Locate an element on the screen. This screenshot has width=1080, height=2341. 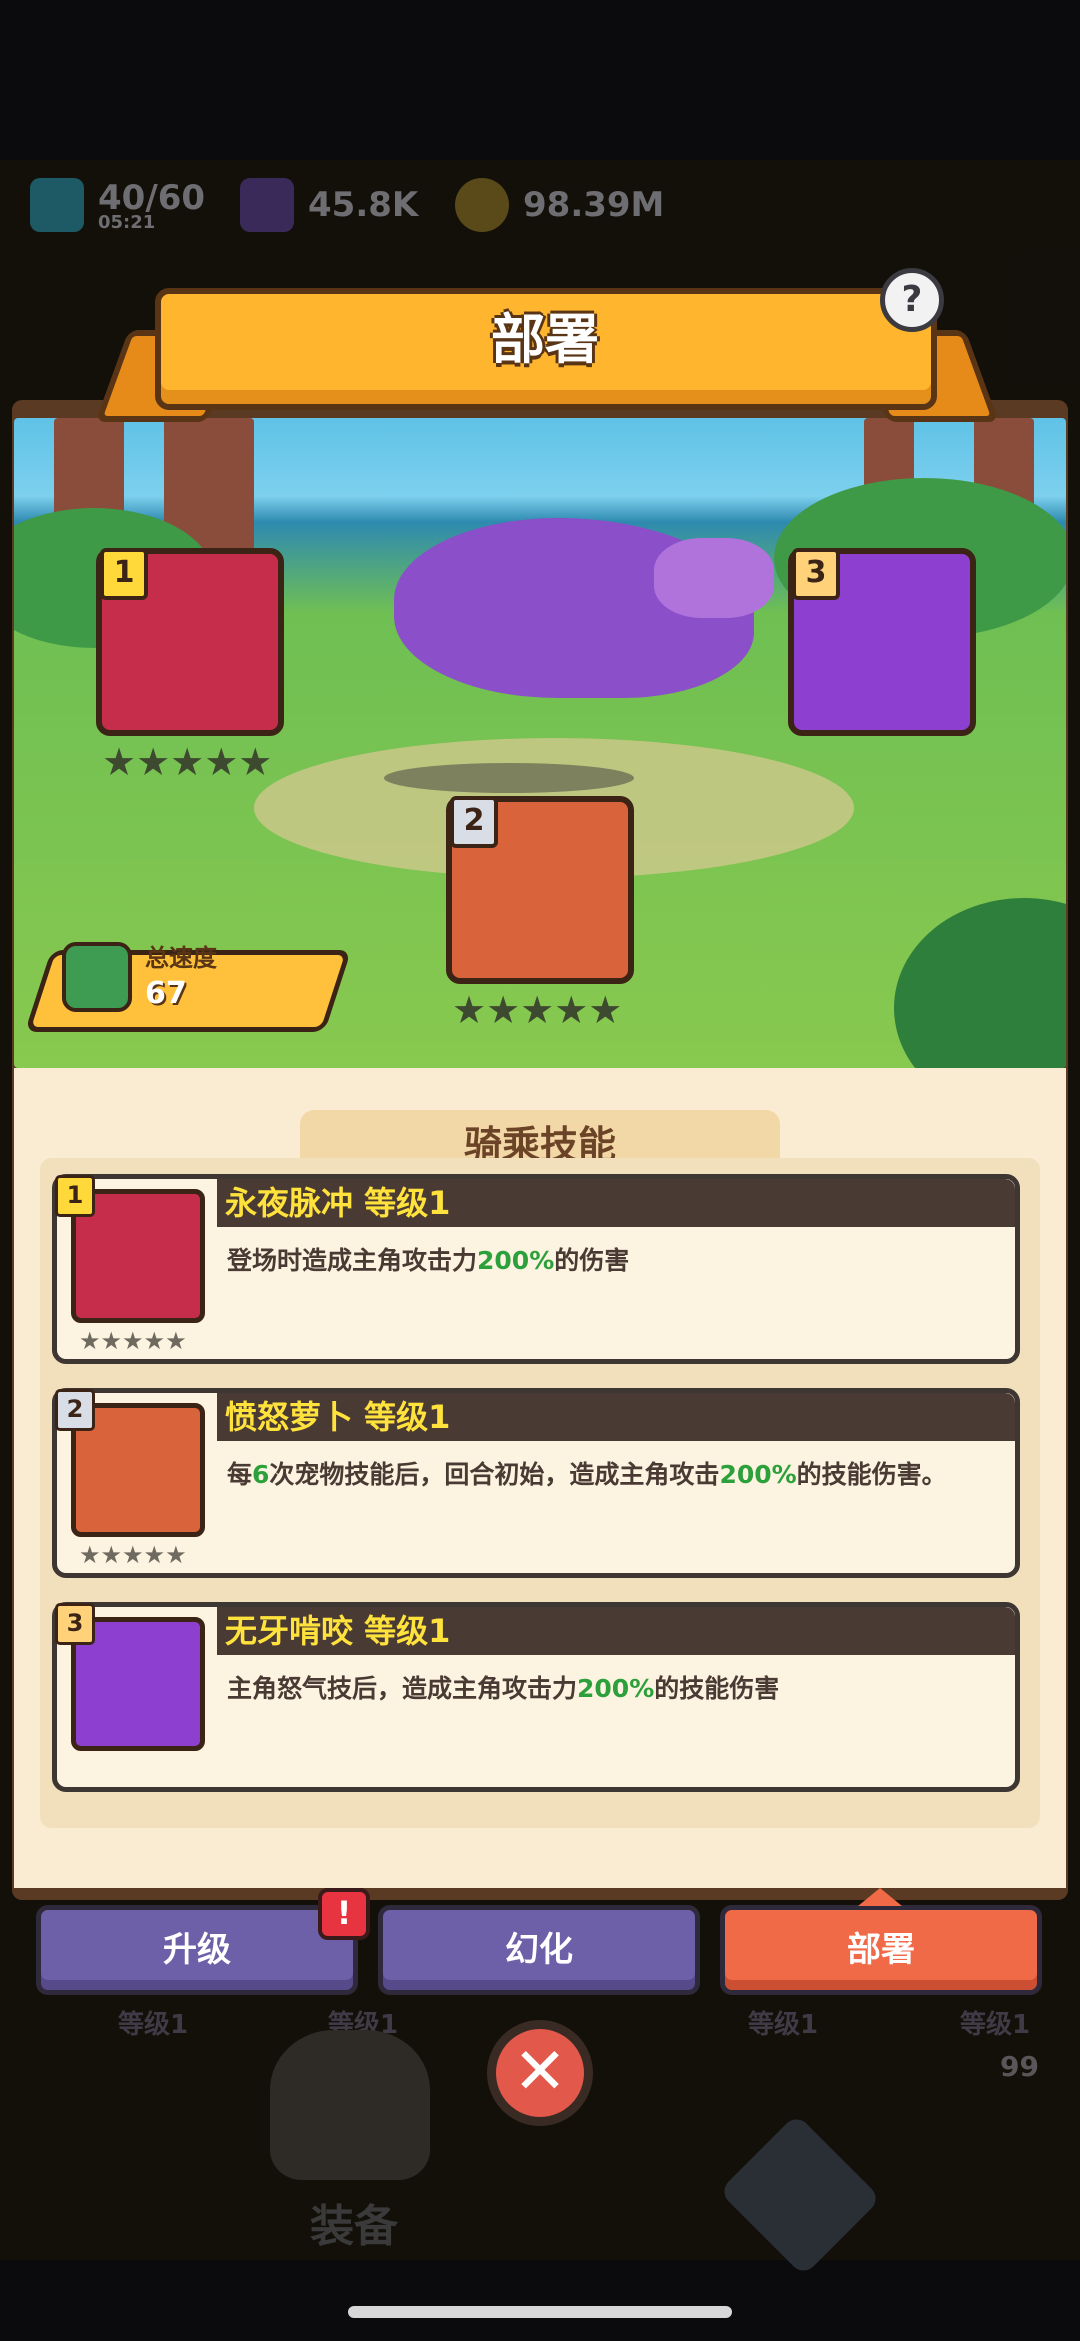
skill-description: 登场时造成主角攻击力200%的伤害 is located at coordinates (428, 1259).